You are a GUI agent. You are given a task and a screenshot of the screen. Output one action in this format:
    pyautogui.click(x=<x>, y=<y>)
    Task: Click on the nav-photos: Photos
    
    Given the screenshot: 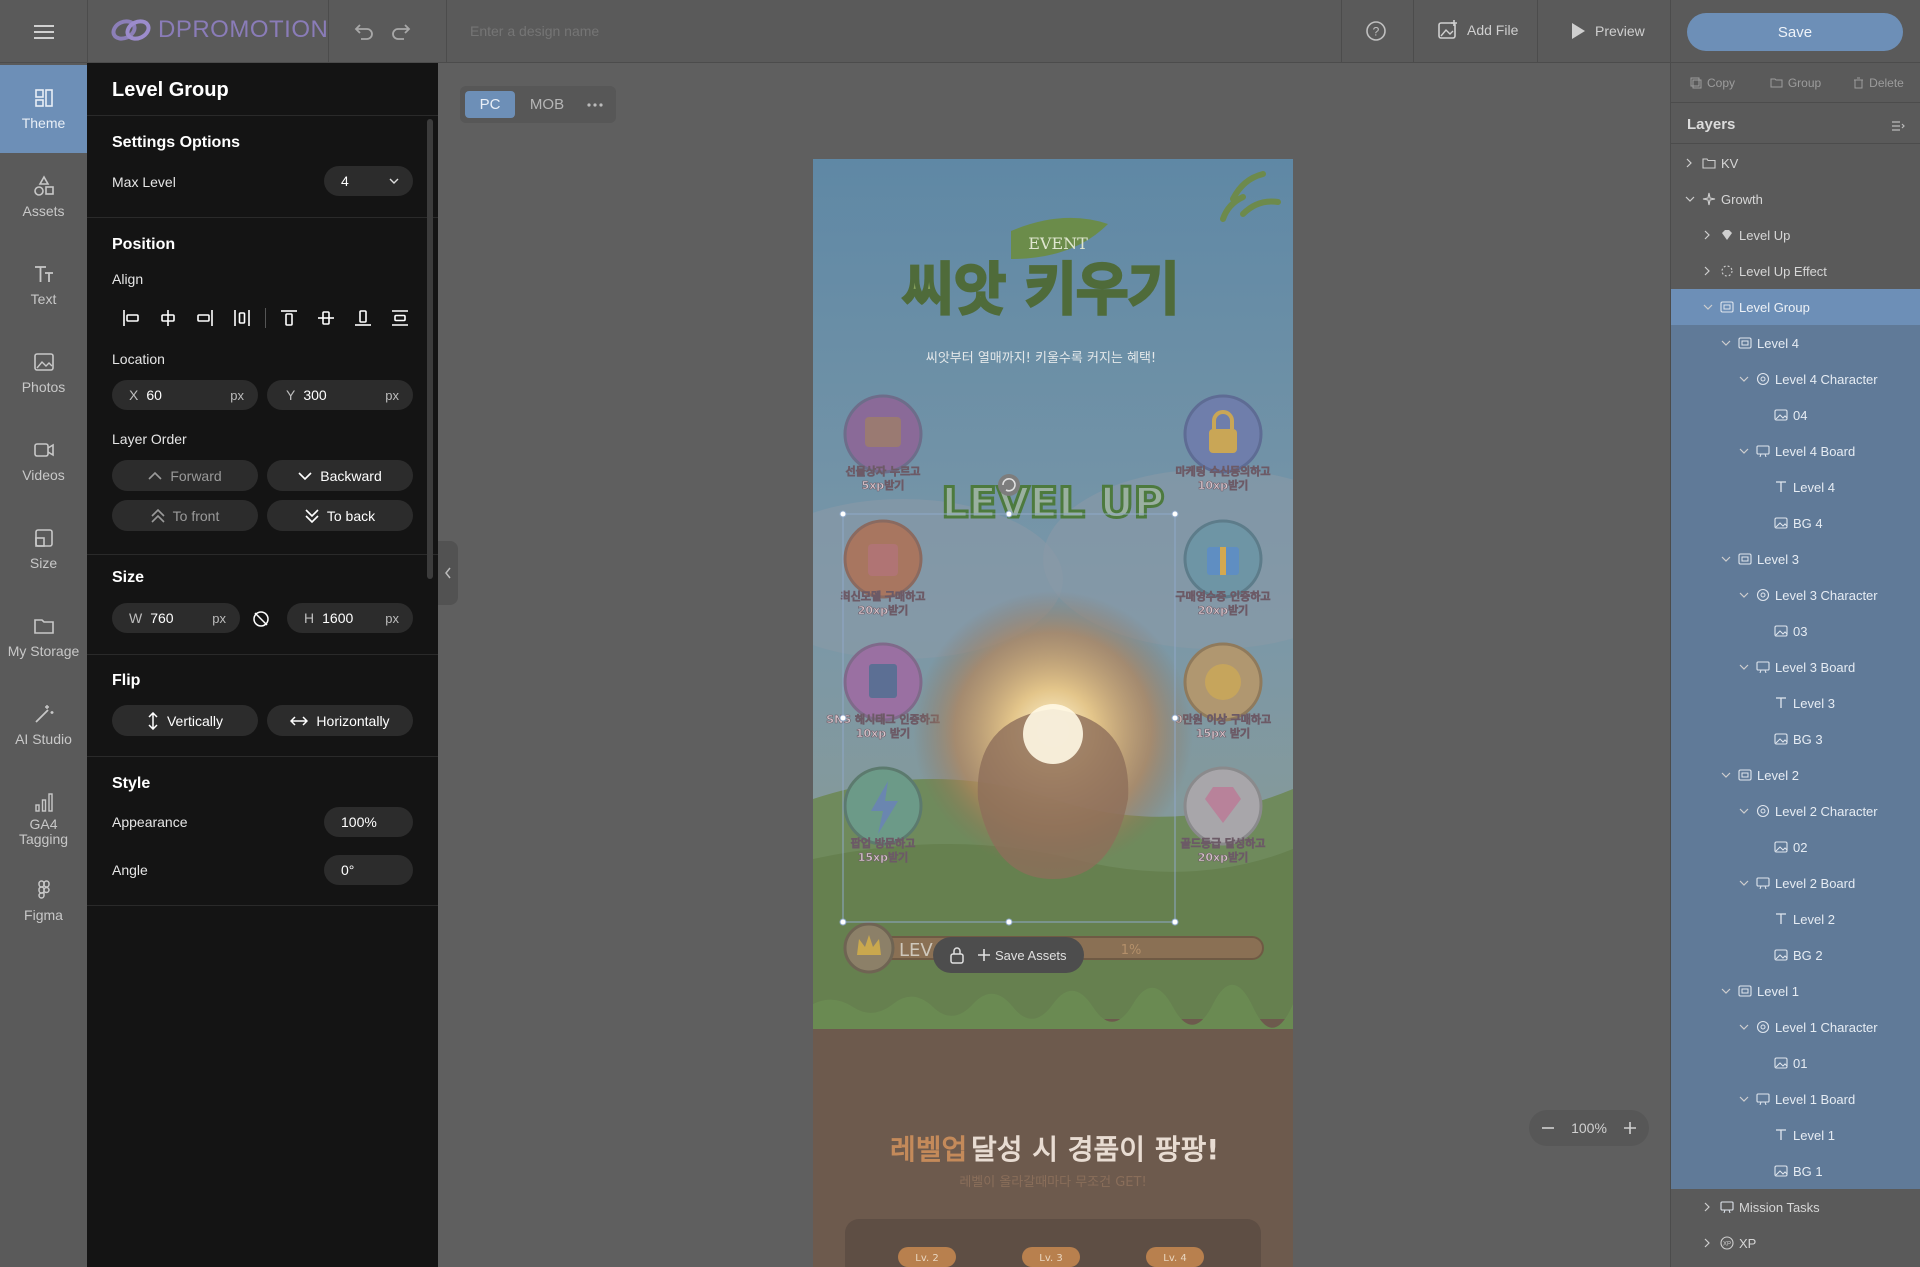 What is the action you would take?
    pyautogui.click(x=43, y=373)
    